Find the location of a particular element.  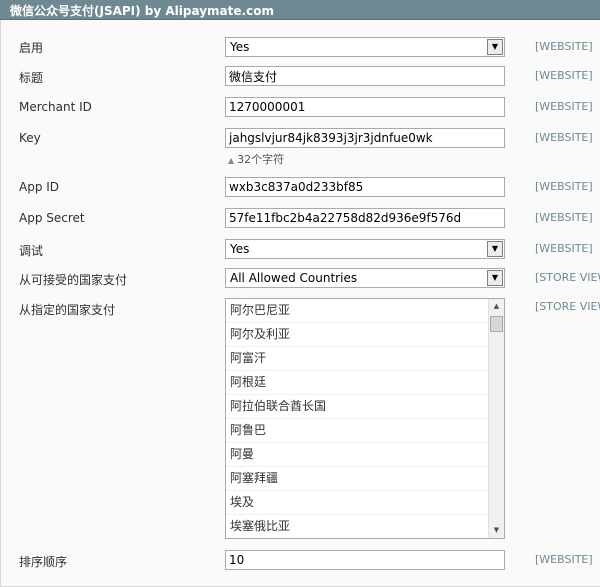

merchant-id-label: Merchant ID is located at coordinates (55, 107).